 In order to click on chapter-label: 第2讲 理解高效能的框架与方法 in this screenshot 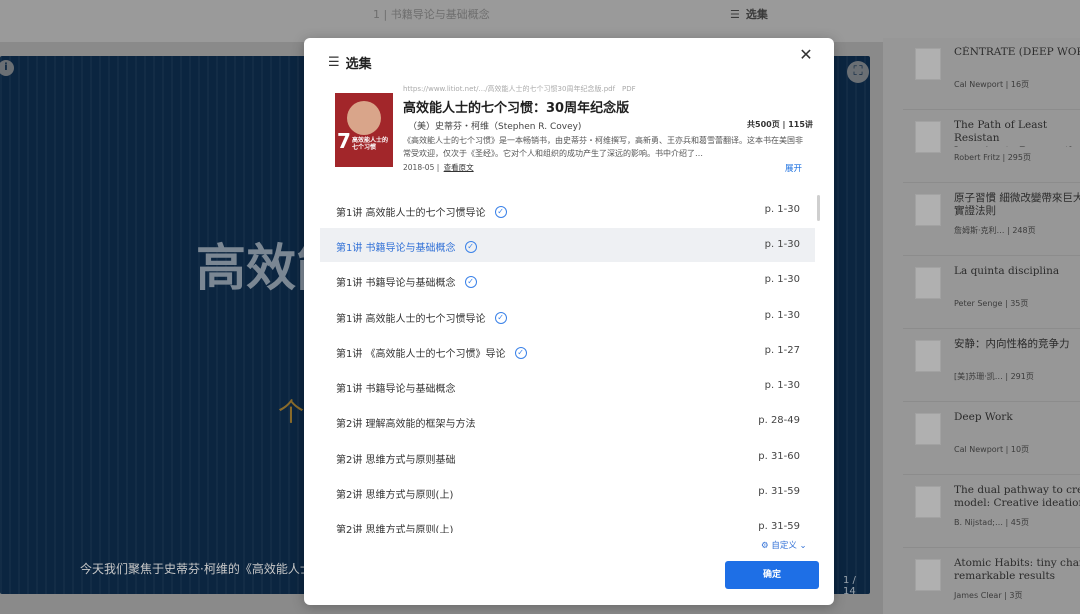, I will do `click(406, 424)`.